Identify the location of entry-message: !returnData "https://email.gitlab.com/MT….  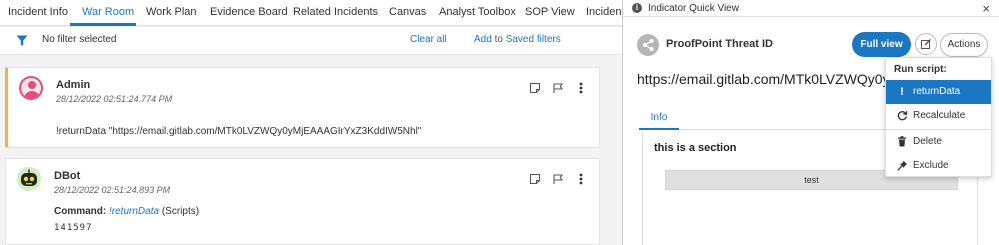
(239, 131).